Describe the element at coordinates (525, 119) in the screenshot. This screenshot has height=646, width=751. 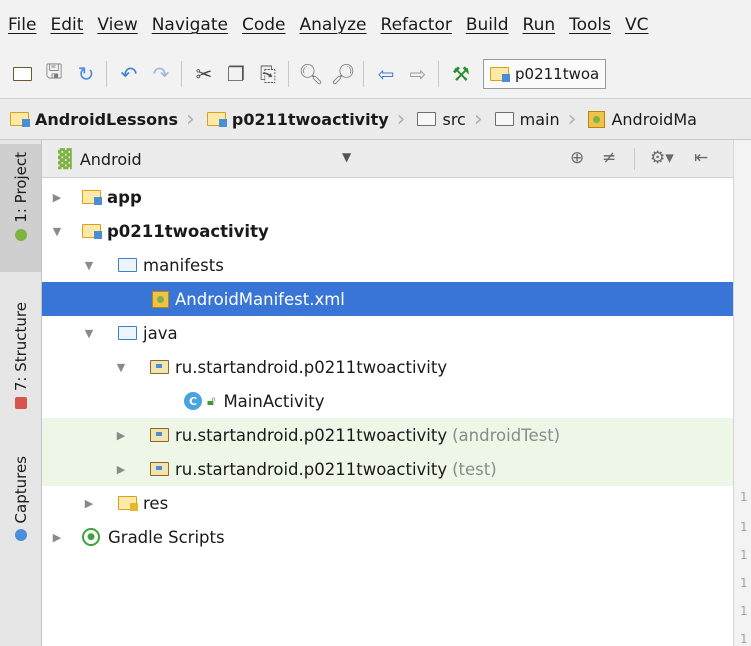
I see `breadcrumb-main: main` at that location.